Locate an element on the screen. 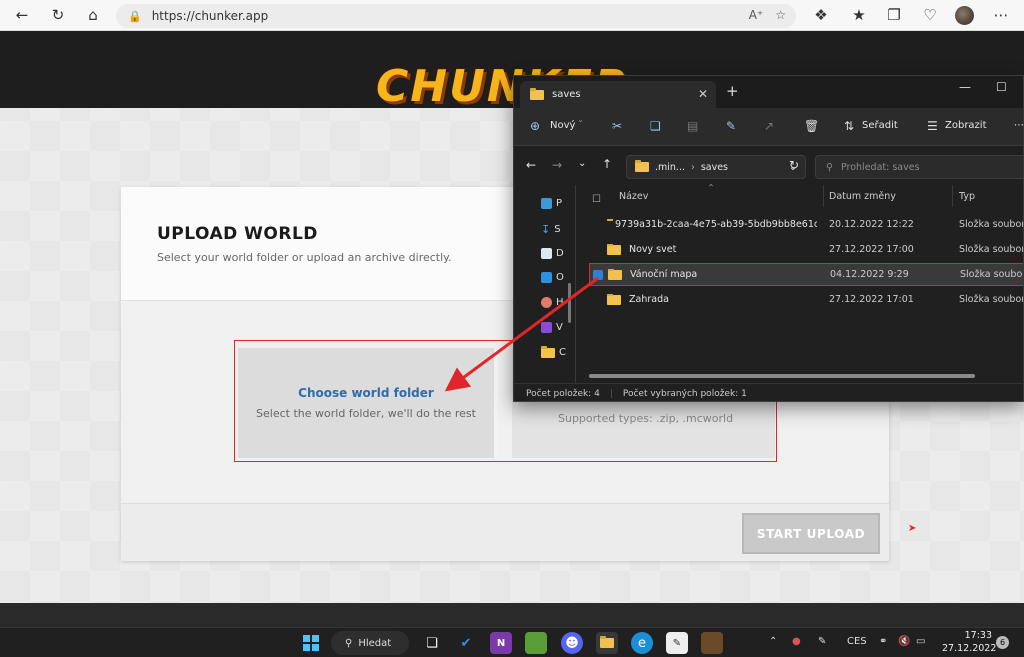  search-icon: ⚲ is located at coordinates (349, 643).